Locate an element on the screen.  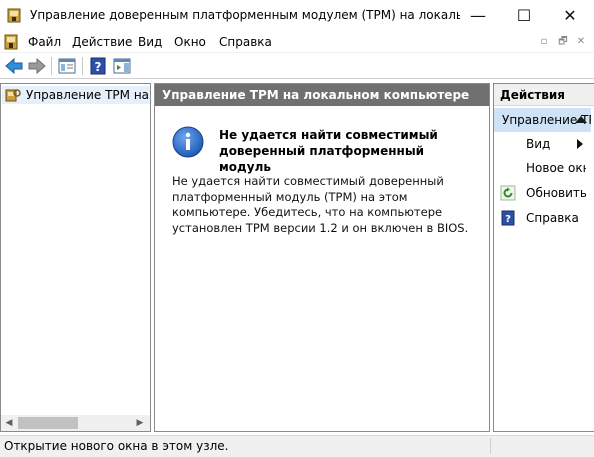
menu-view: Вид is located at coordinates (150, 42).